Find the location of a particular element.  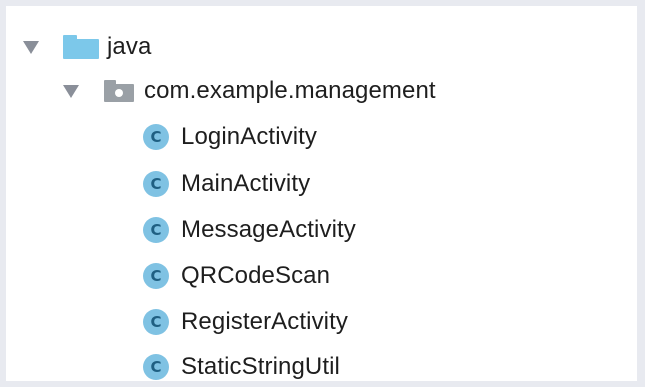

tree-node-label: com.example.management is located at coordinates (290, 90).